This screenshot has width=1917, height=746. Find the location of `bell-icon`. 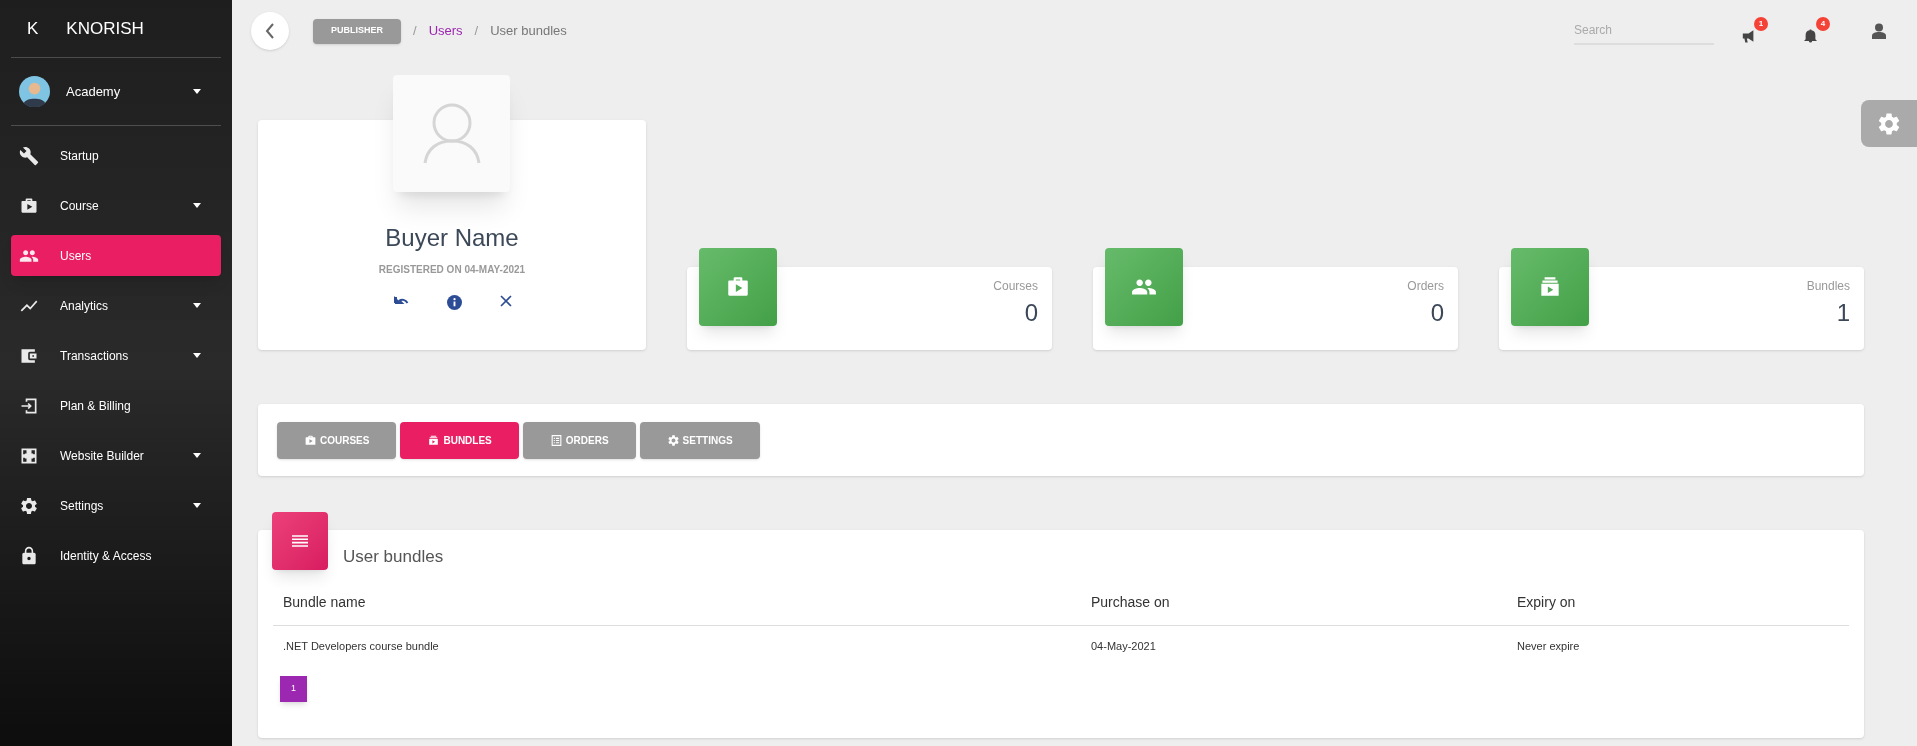

bell-icon is located at coordinates (1810, 36).